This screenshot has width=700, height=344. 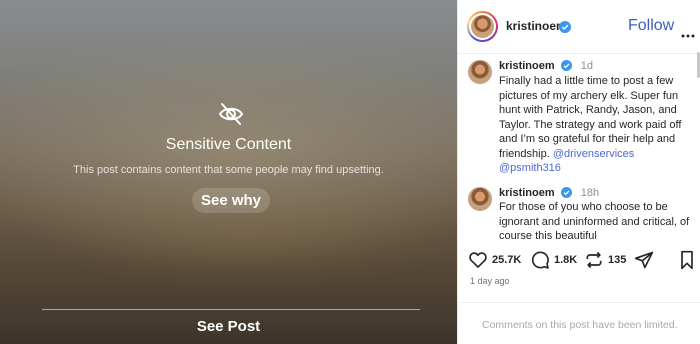 I want to click on send-icon, so click(x=644, y=260).